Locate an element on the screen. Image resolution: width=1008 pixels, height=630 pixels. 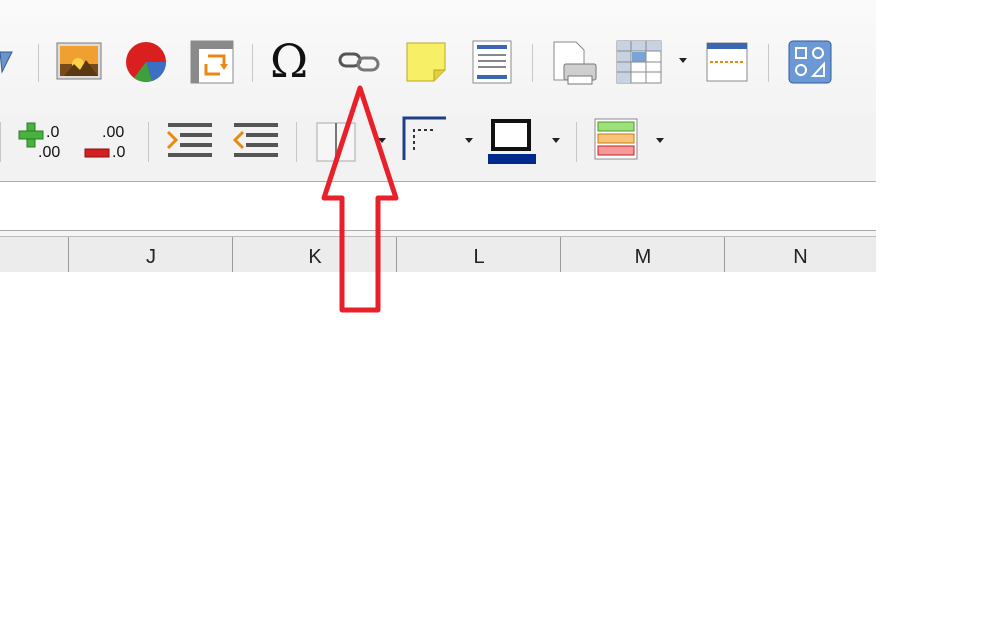
hyperlink-icon is located at coordinates (360, 62).